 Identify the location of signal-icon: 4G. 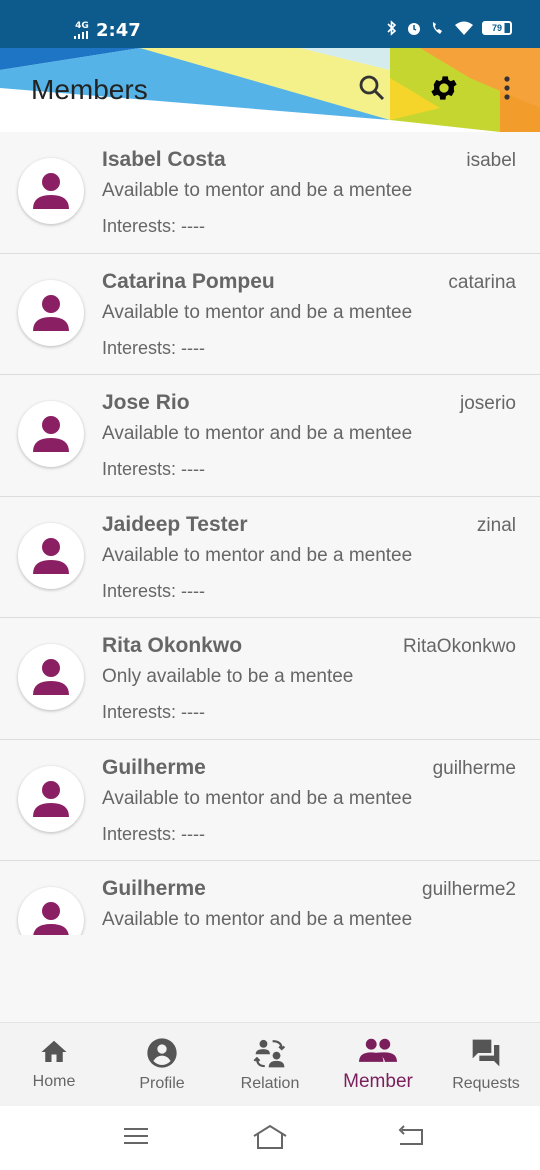
(82, 30).